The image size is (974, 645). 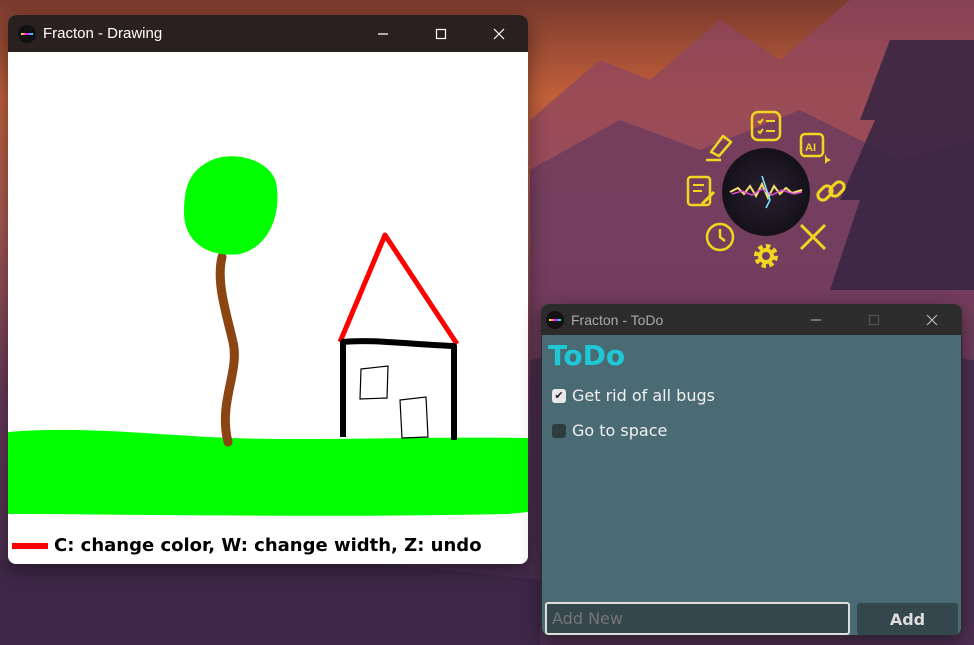 I want to click on todo-item-label: Go to space, so click(x=620, y=430).